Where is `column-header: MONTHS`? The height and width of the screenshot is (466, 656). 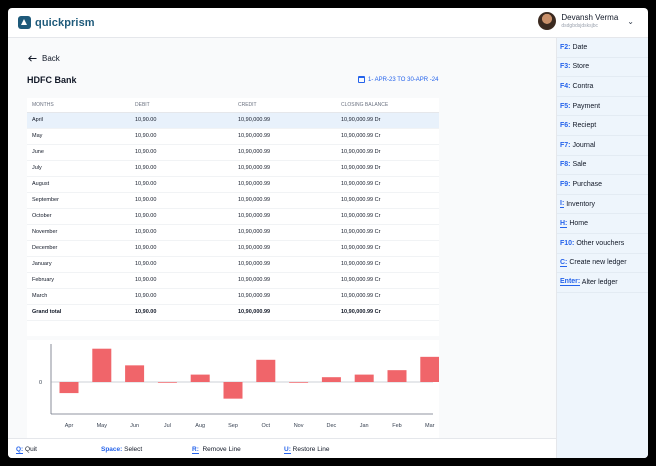
column-header: MONTHS is located at coordinates (78, 105).